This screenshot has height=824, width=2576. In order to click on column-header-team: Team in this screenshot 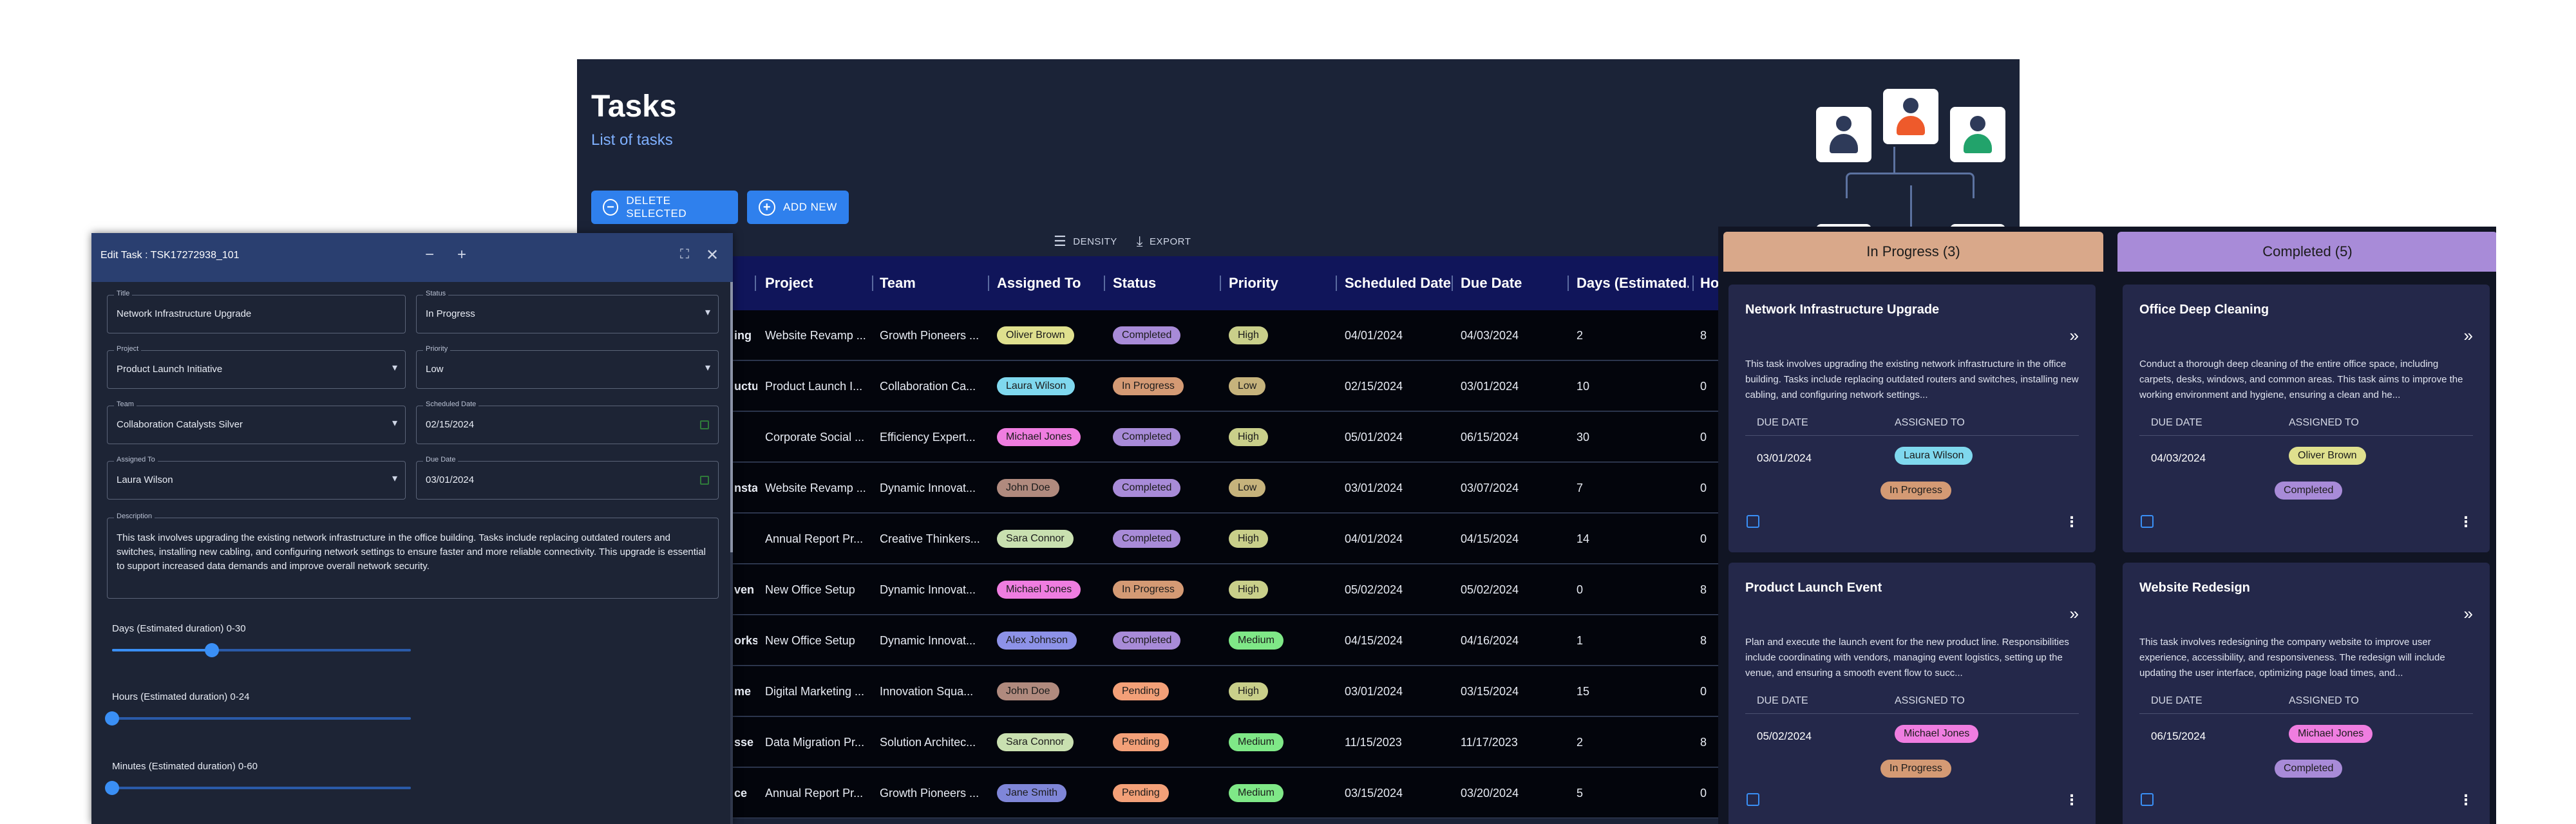, I will do `click(898, 283)`.